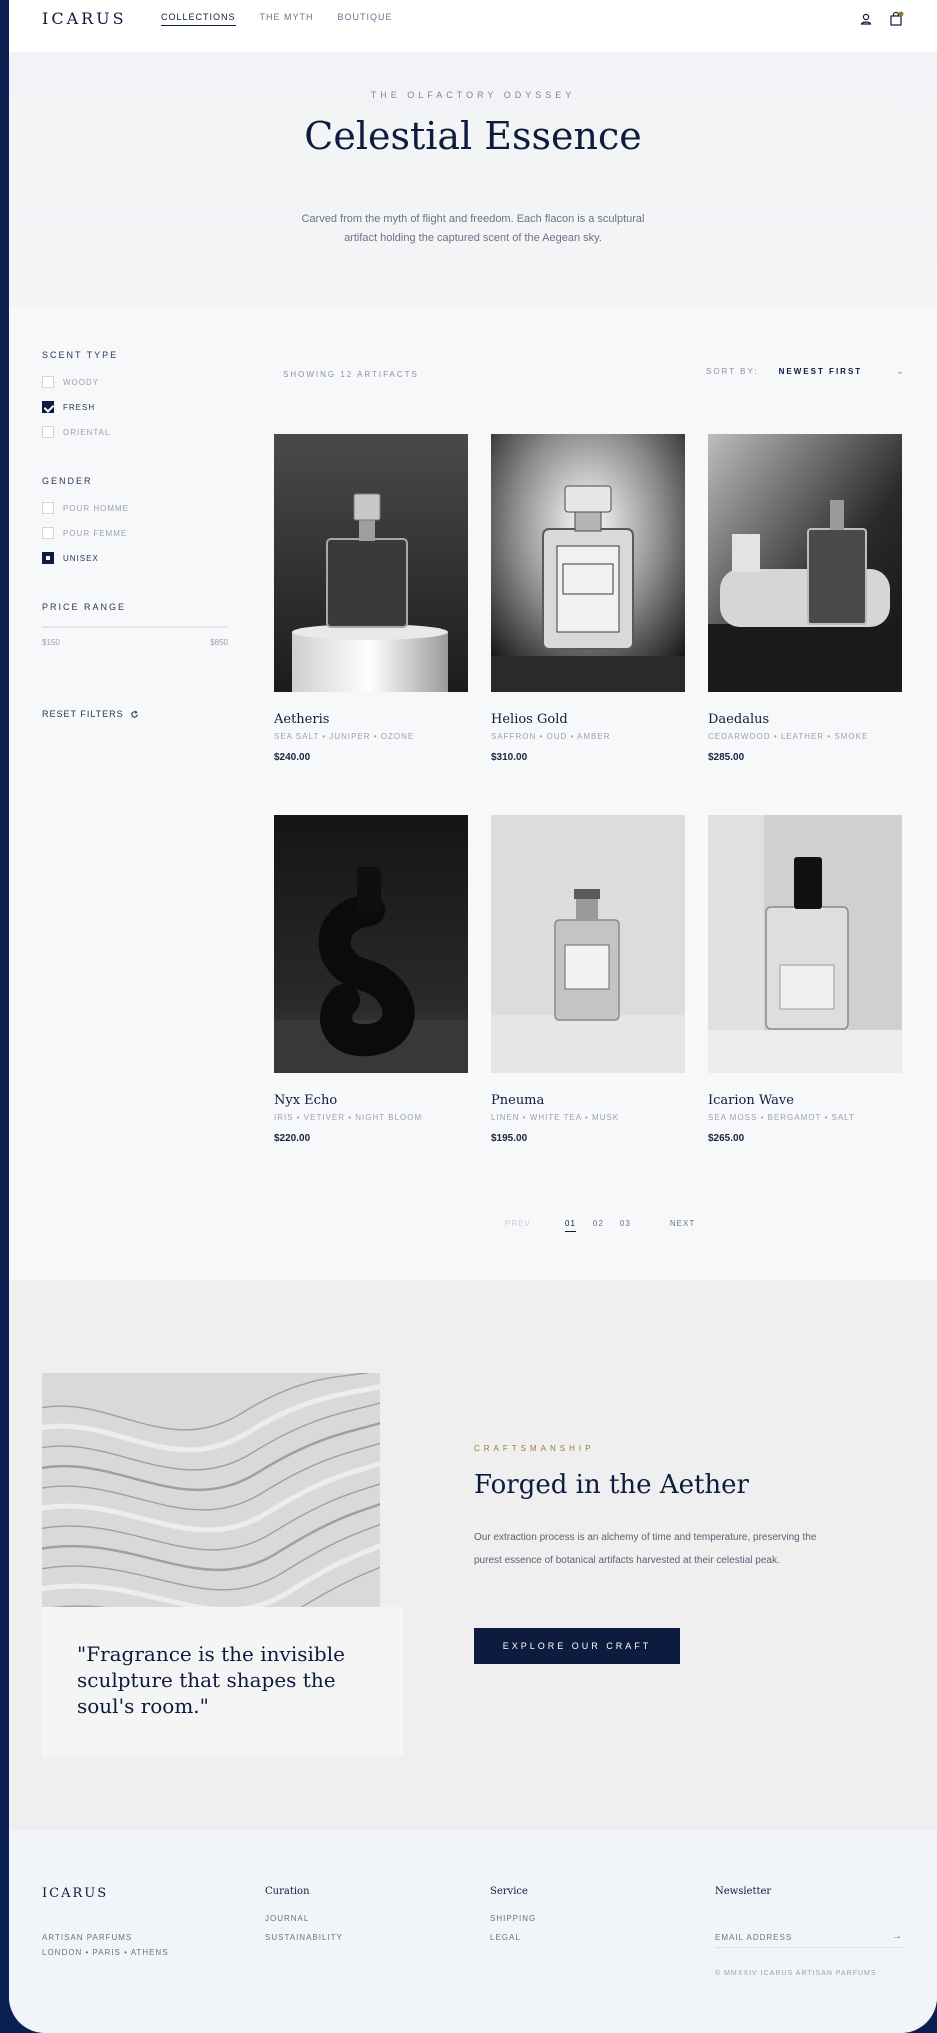  I want to click on footer-column-curation: Curation JOURNAL SUSTAINABILITY, so click(304, 1919).